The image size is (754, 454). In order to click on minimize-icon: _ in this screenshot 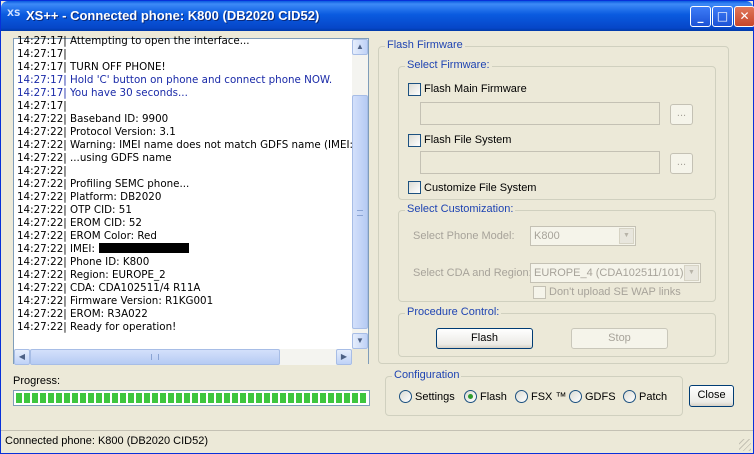, I will do `click(700, 16)`.